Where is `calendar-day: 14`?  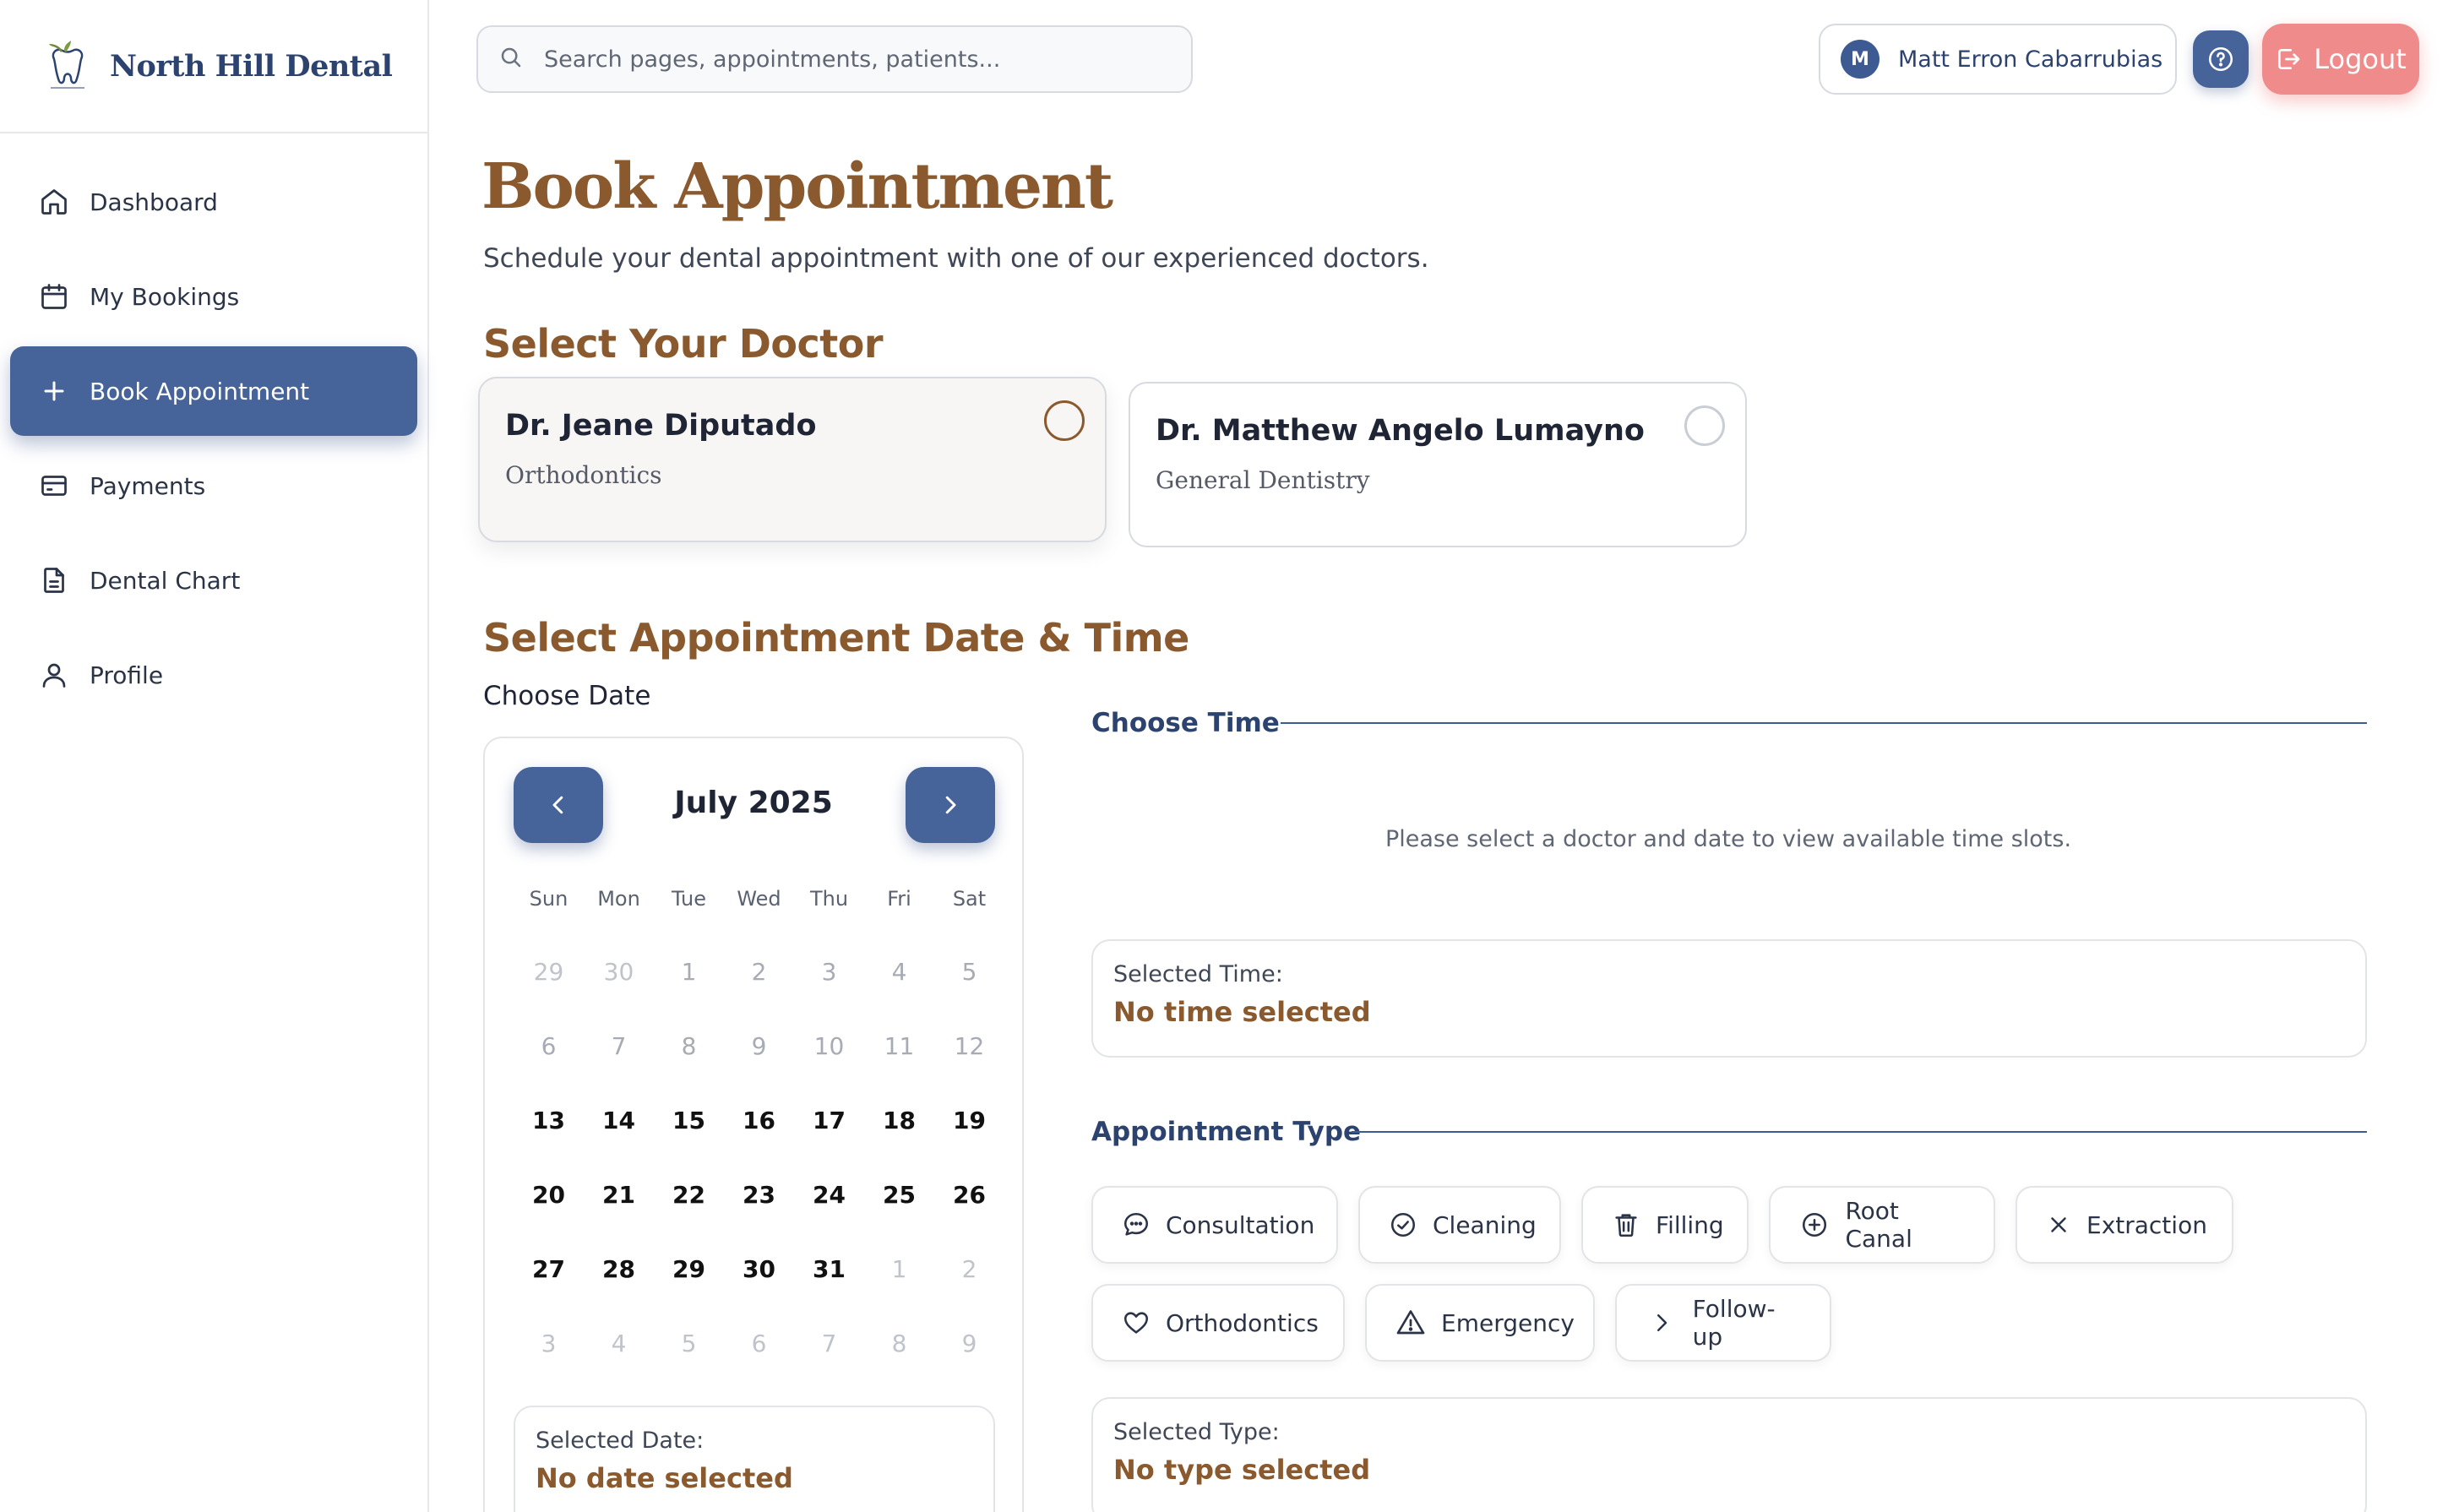
calendar-day: 14 is located at coordinates (619, 1121).